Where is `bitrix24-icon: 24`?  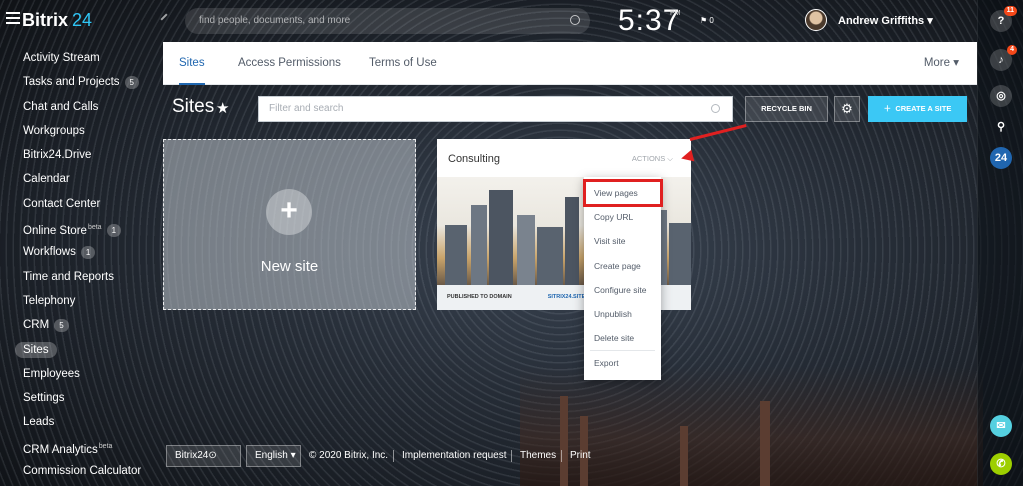 bitrix24-icon: 24 is located at coordinates (1001, 158).